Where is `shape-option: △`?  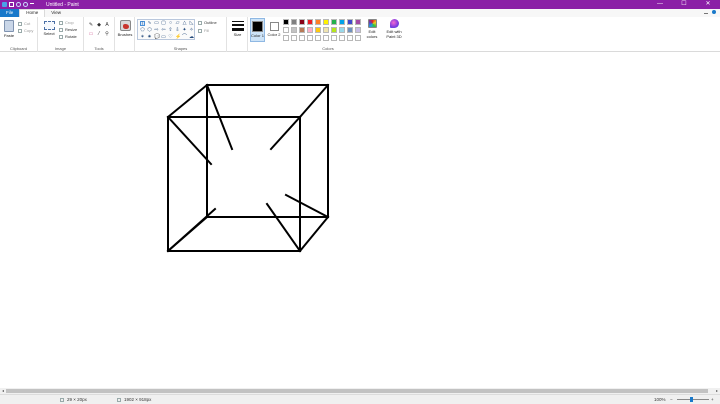 shape-option: △ is located at coordinates (184, 23).